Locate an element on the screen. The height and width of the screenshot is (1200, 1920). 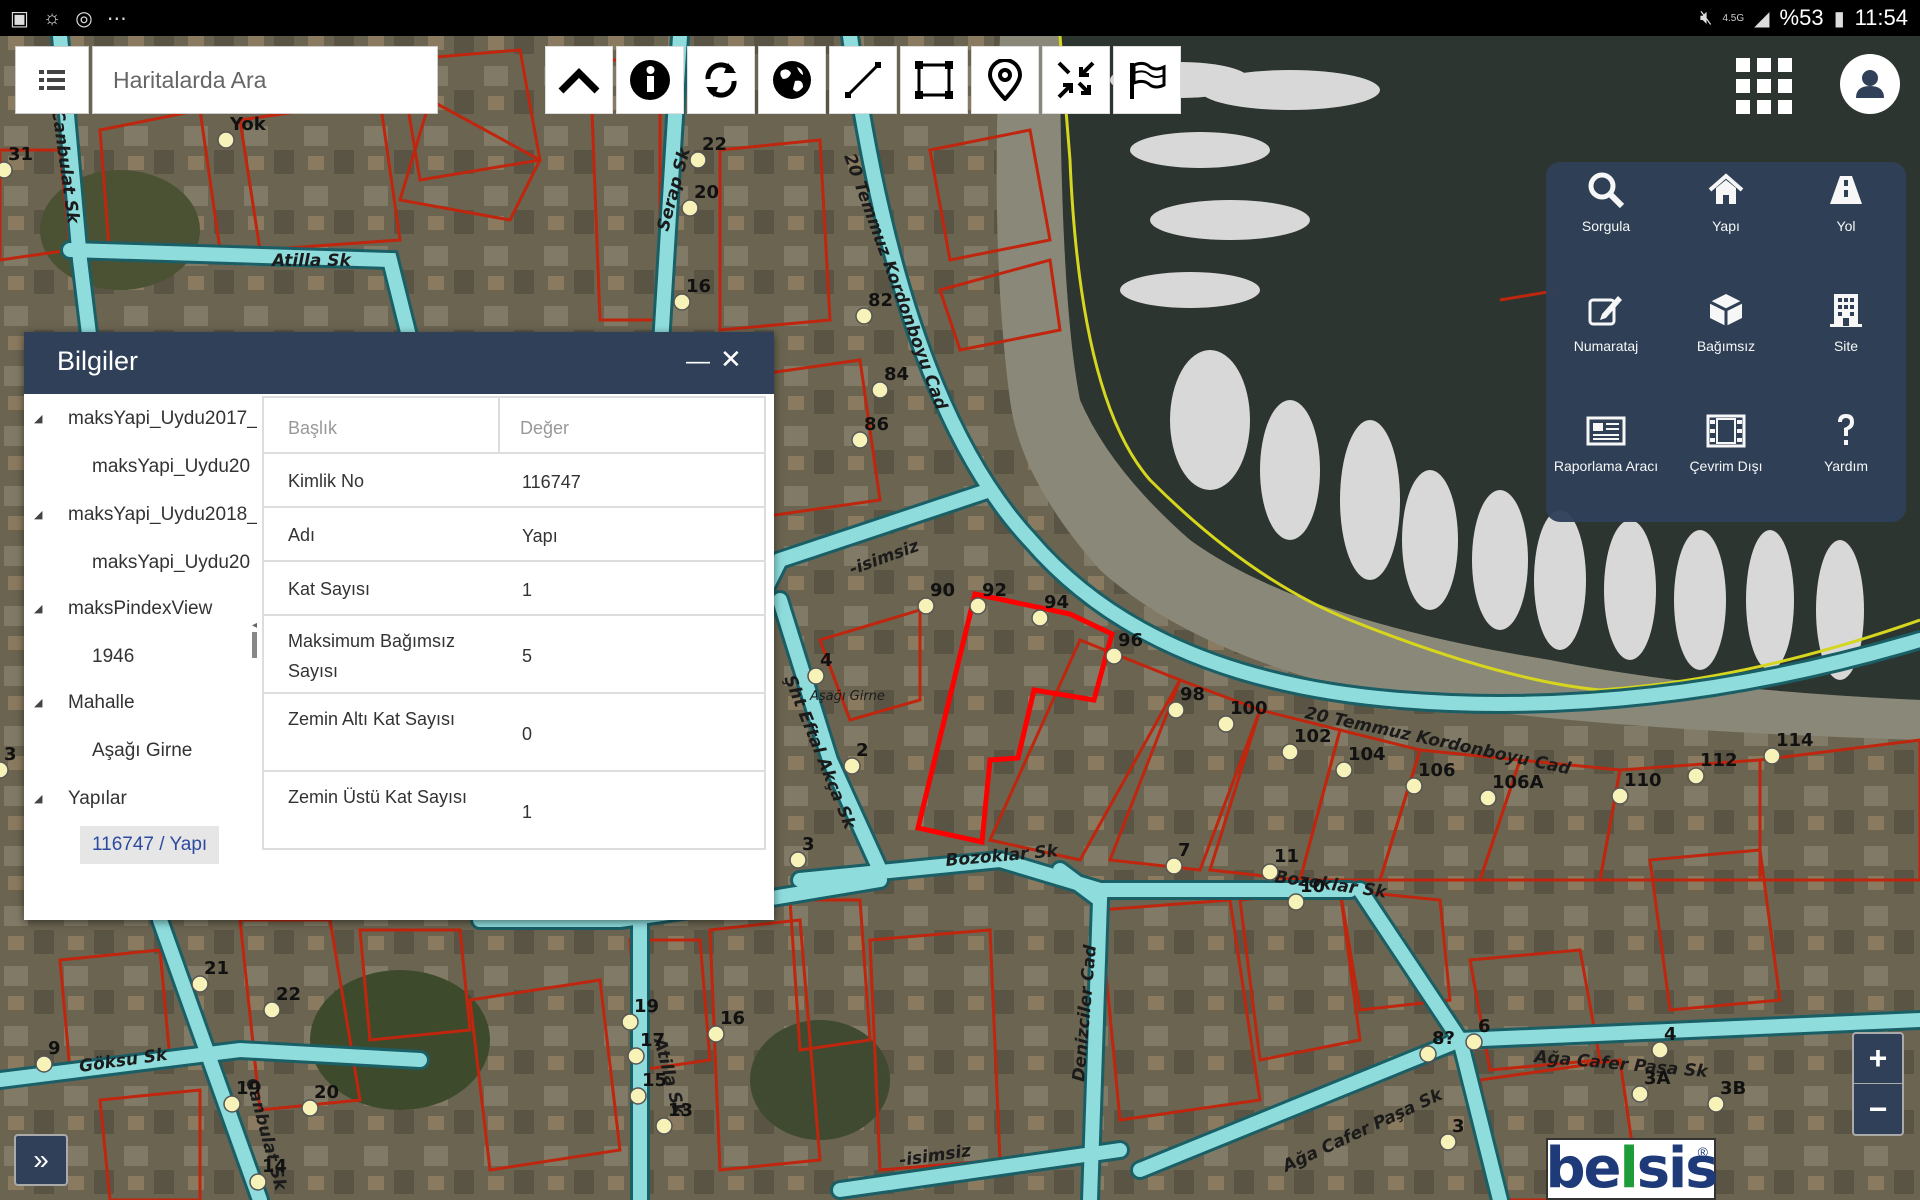
row-key: Kat Sayısı is located at coordinates (329, 589).